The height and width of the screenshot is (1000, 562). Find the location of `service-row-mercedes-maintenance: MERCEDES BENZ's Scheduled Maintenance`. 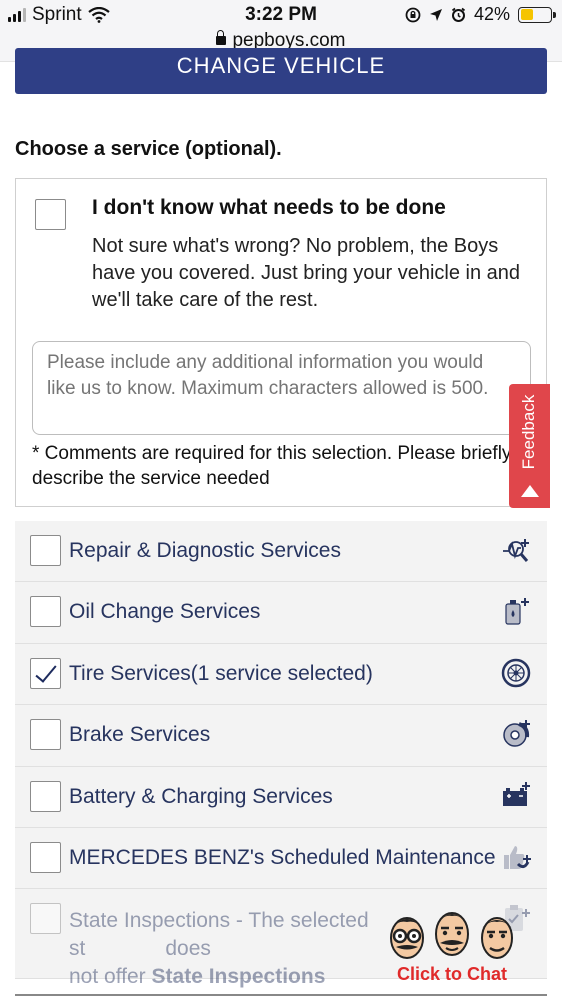

service-row-mercedes-maintenance: MERCEDES BENZ's Scheduled Maintenance is located at coordinates (281, 858).